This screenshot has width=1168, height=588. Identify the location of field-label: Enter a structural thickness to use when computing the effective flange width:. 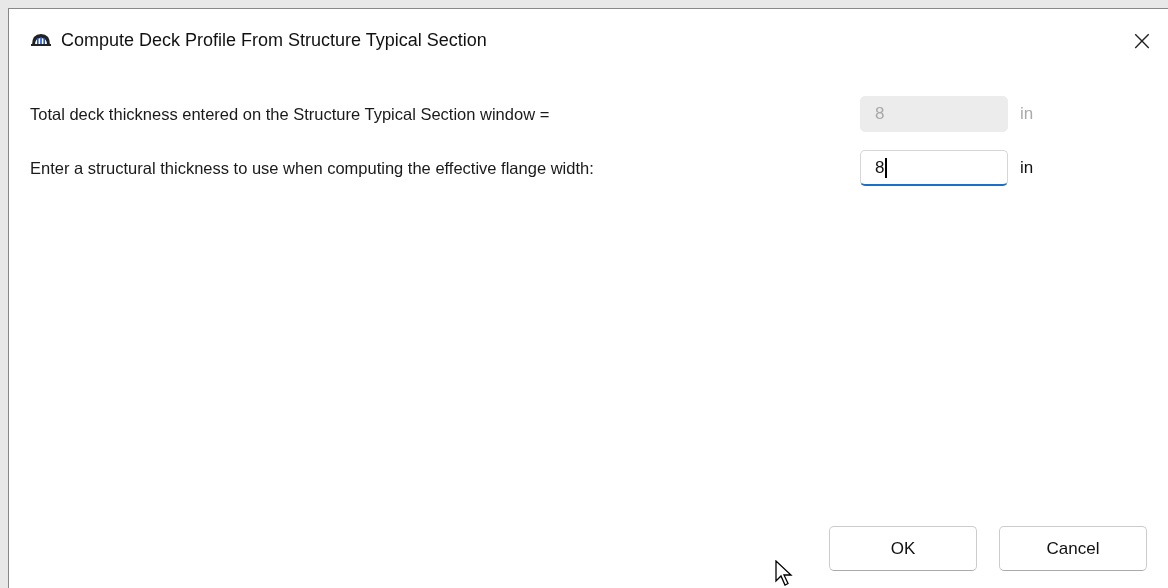
(312, 168).